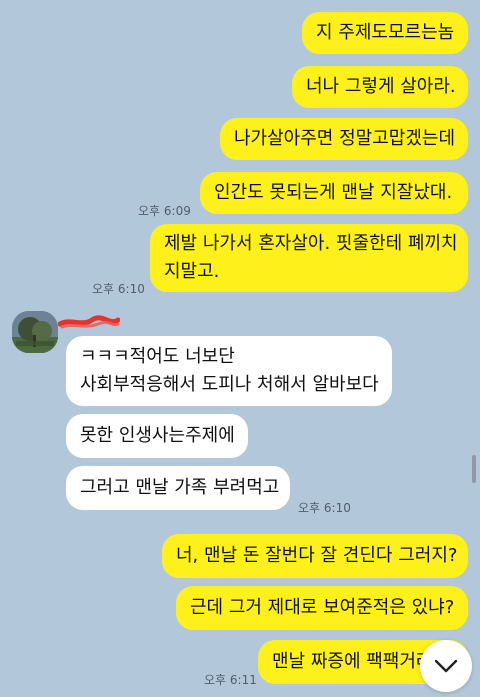 Image resolution: width=480 pixels, height=697 pixels. Describe the element at coordinates (229, 371) in the screenshot. I see `message-bubble-received: ㅋㅋㅋ적어도 너보단 사회부적응해서 도피나 처해서 알바보다` at that location.